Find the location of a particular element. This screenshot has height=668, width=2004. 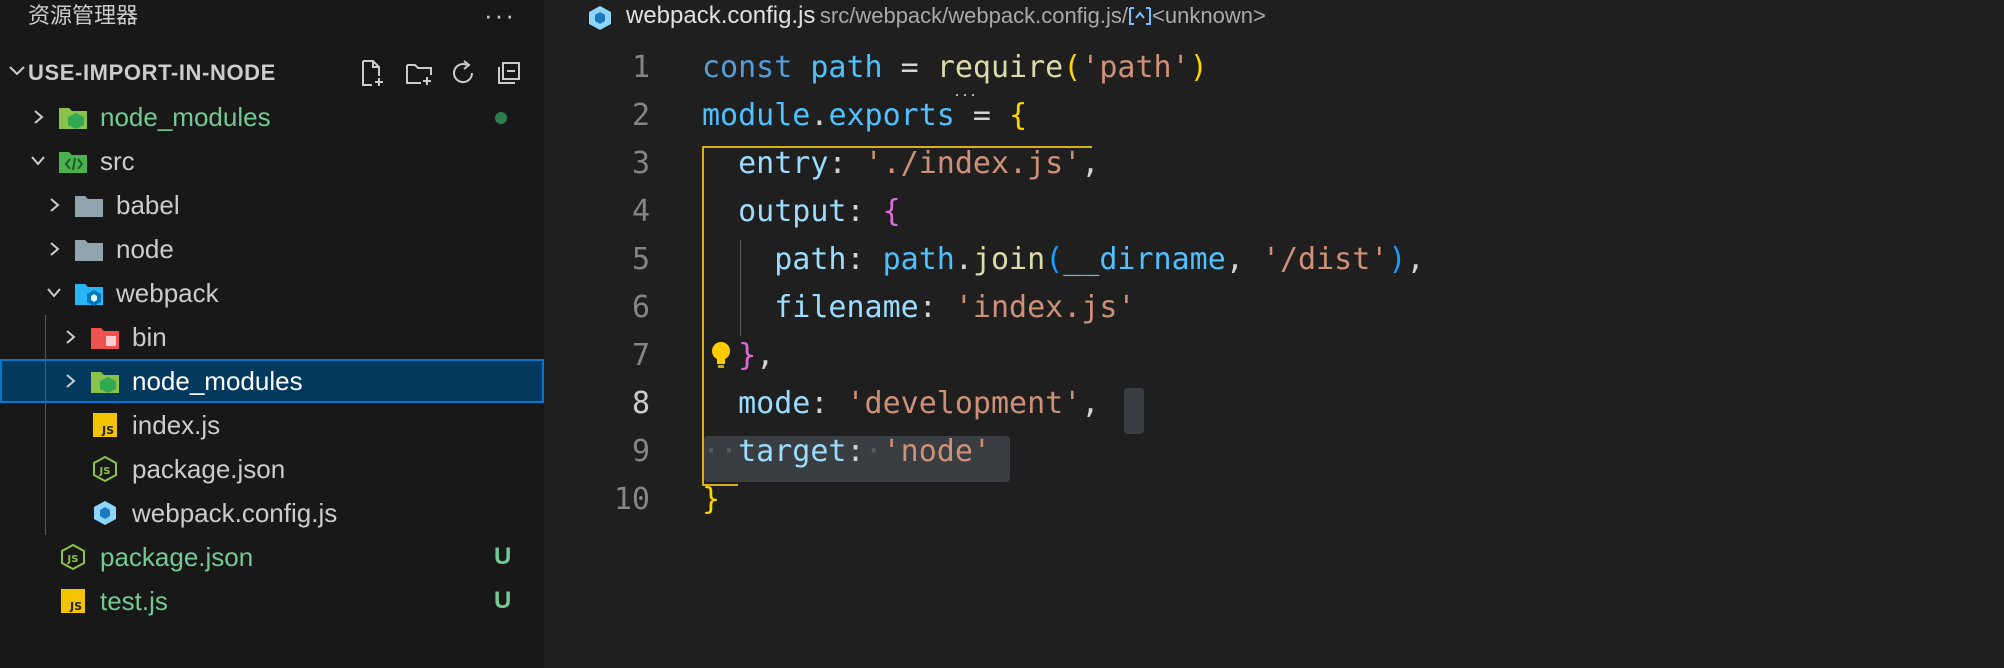

cursor-position is located at coordinates (1134, 411).